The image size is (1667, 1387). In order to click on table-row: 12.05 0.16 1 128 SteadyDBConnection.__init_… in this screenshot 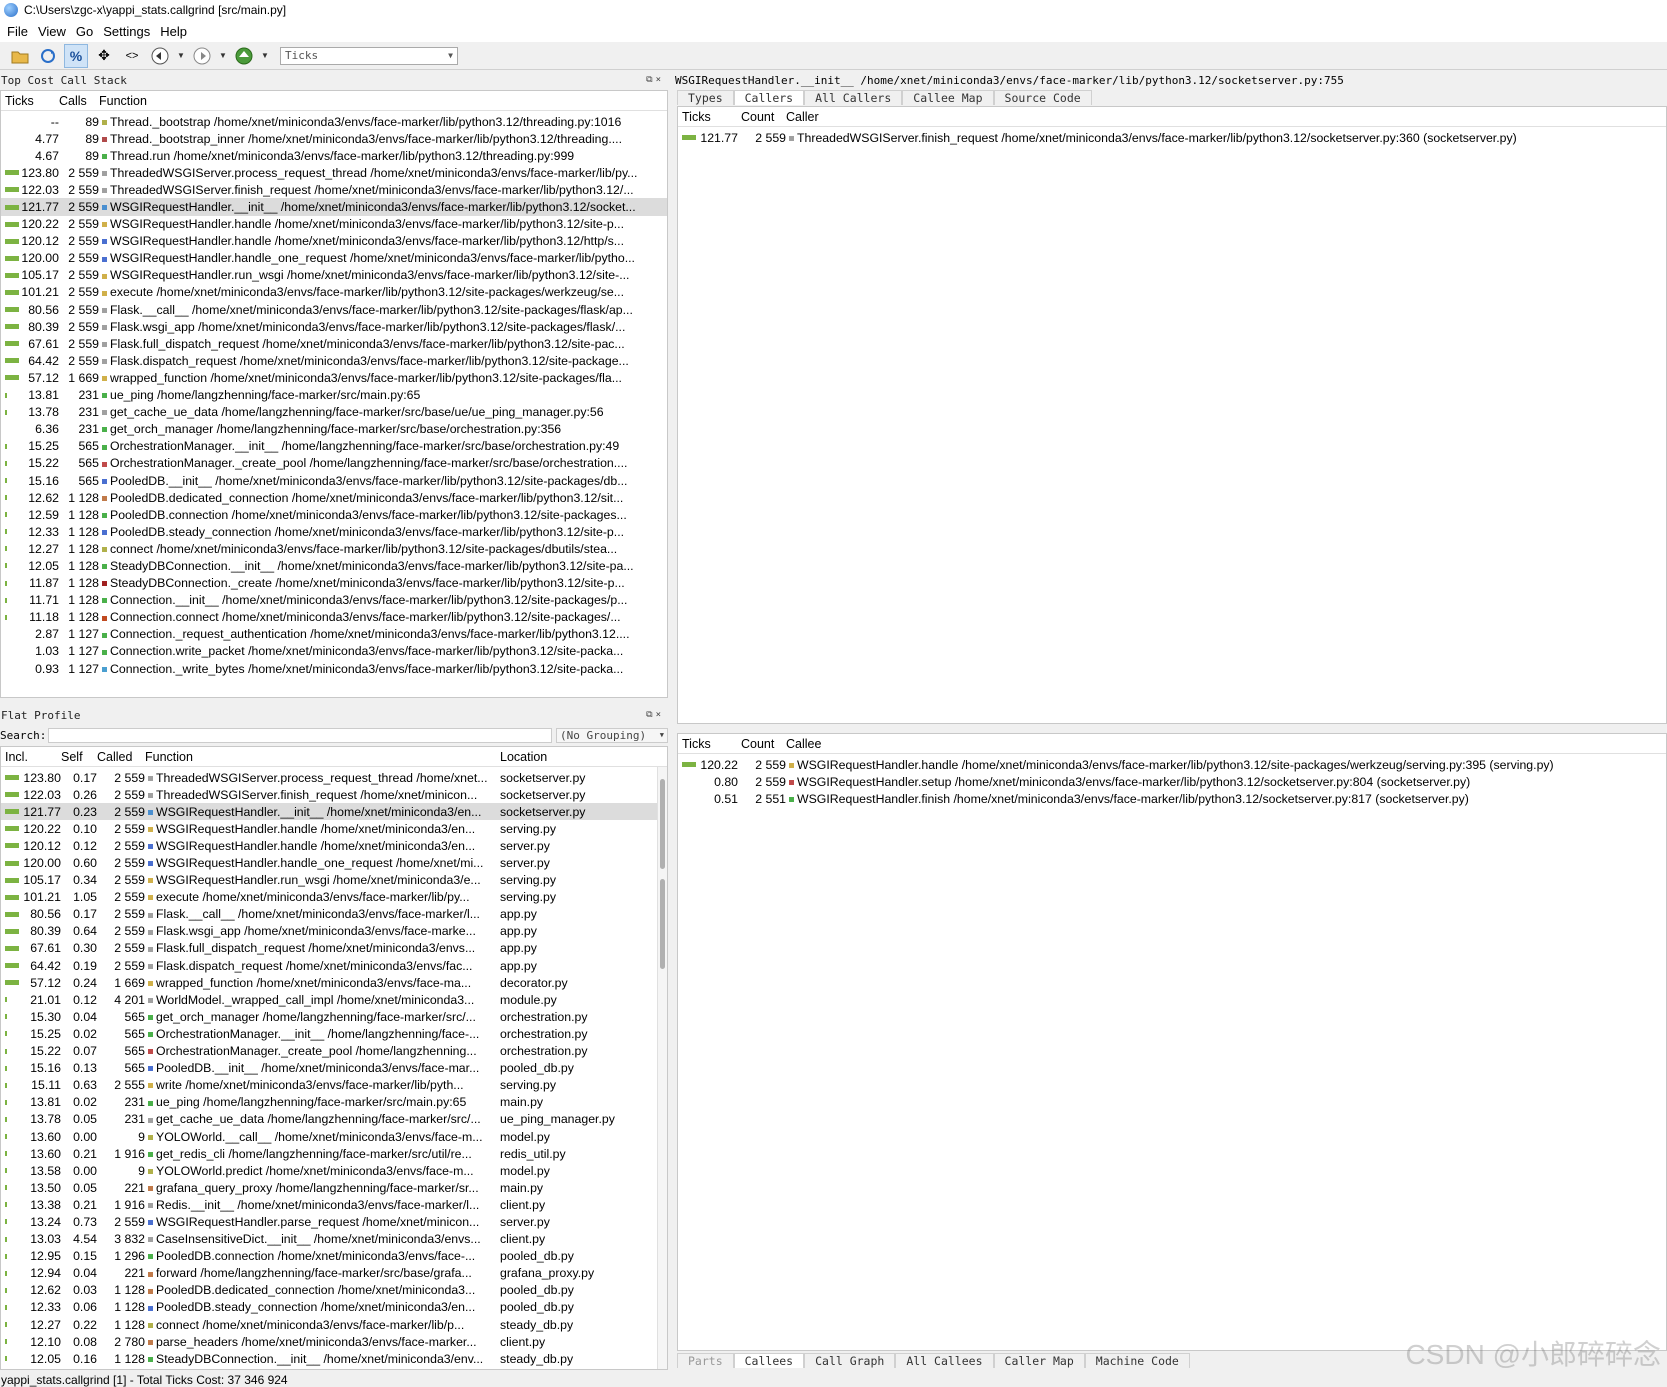, I will do `click(334, 1358)`.